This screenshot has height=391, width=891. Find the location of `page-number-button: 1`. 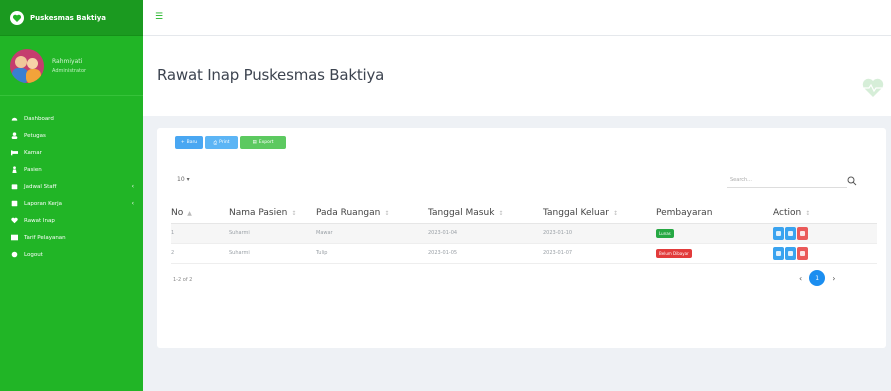

page-number-button: 1 is located at coordinates (817, 278).